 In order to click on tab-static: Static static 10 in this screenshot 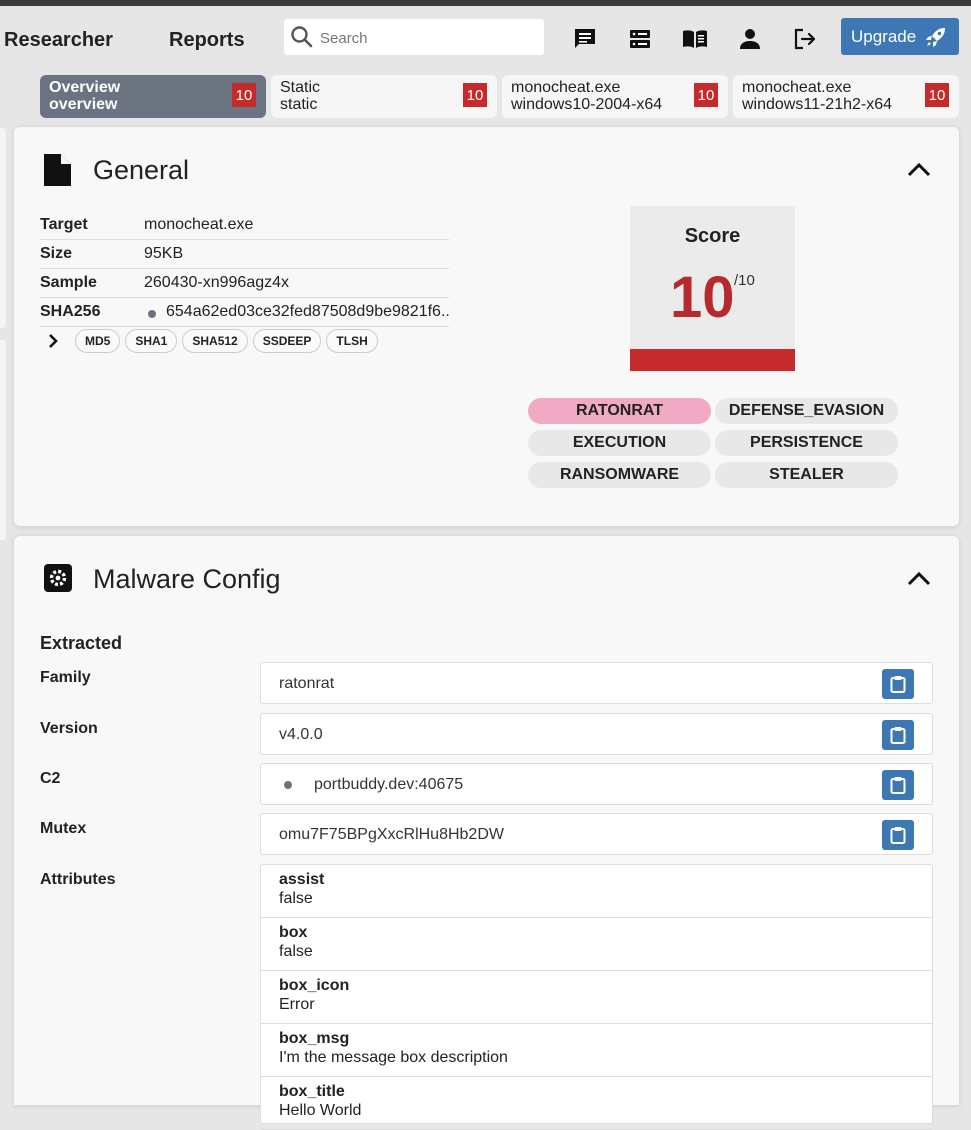, I will do `click(384, 96)`.